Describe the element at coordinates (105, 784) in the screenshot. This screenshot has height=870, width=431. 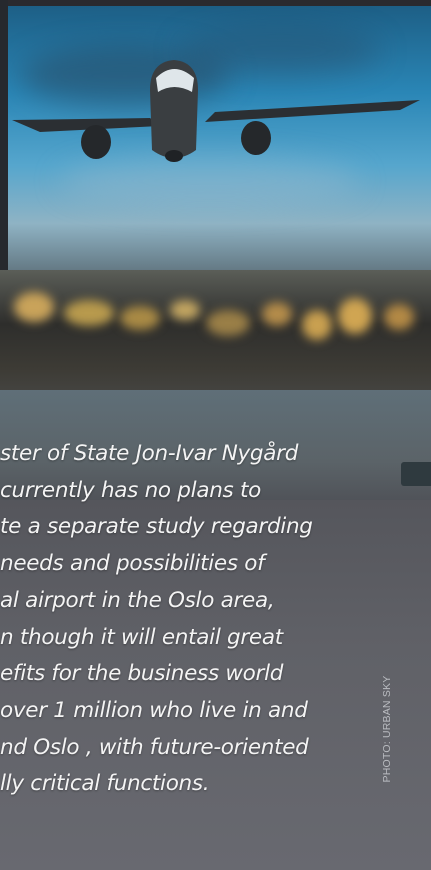
I see `article-line: lly critical functions.` at that location.